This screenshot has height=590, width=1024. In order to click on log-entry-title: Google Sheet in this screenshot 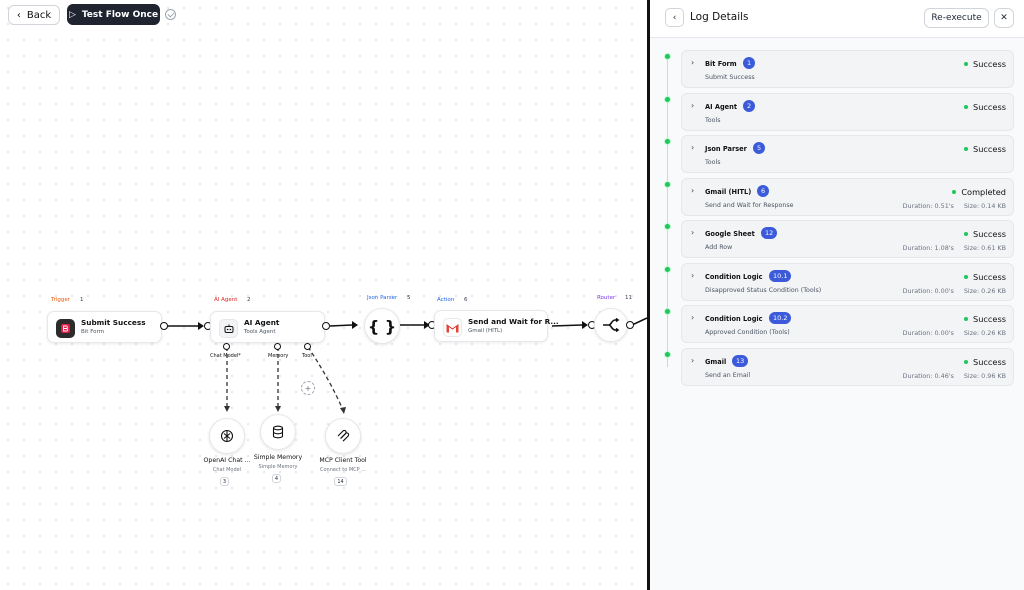, I will do `click(730, 234)`.